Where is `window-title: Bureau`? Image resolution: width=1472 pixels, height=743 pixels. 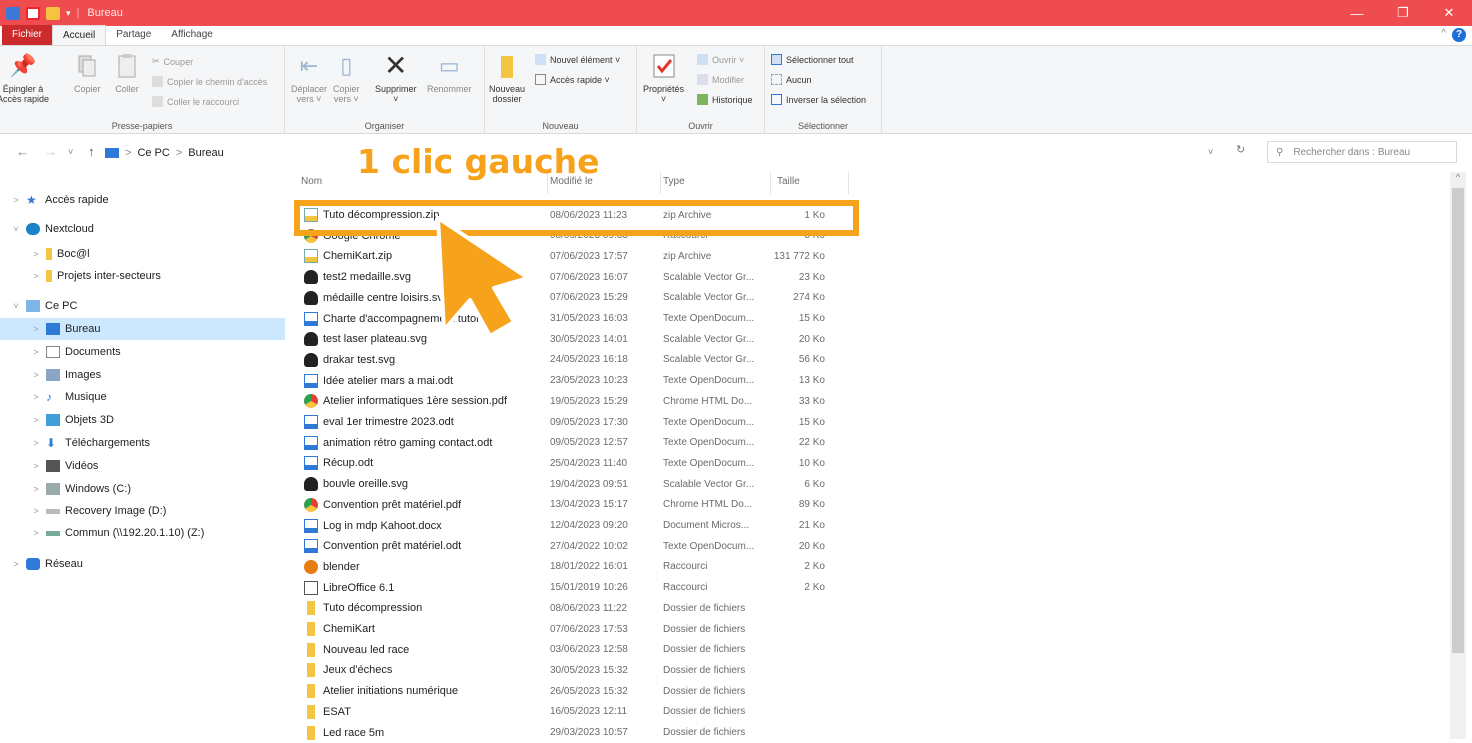
window-title: Bureau is located at coordinates (105, 13).